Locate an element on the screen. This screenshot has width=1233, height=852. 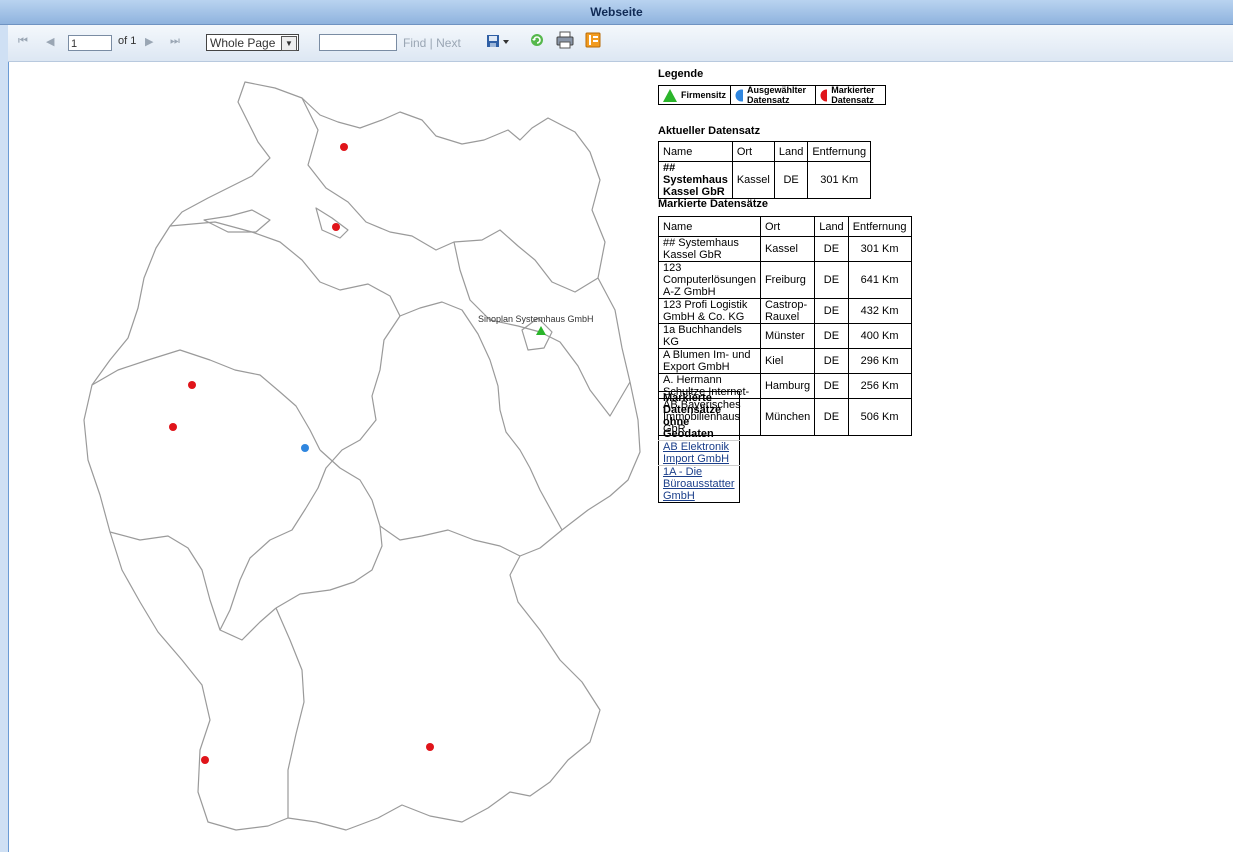
next-page-button: ▶ is located at coordinates (149, 41).